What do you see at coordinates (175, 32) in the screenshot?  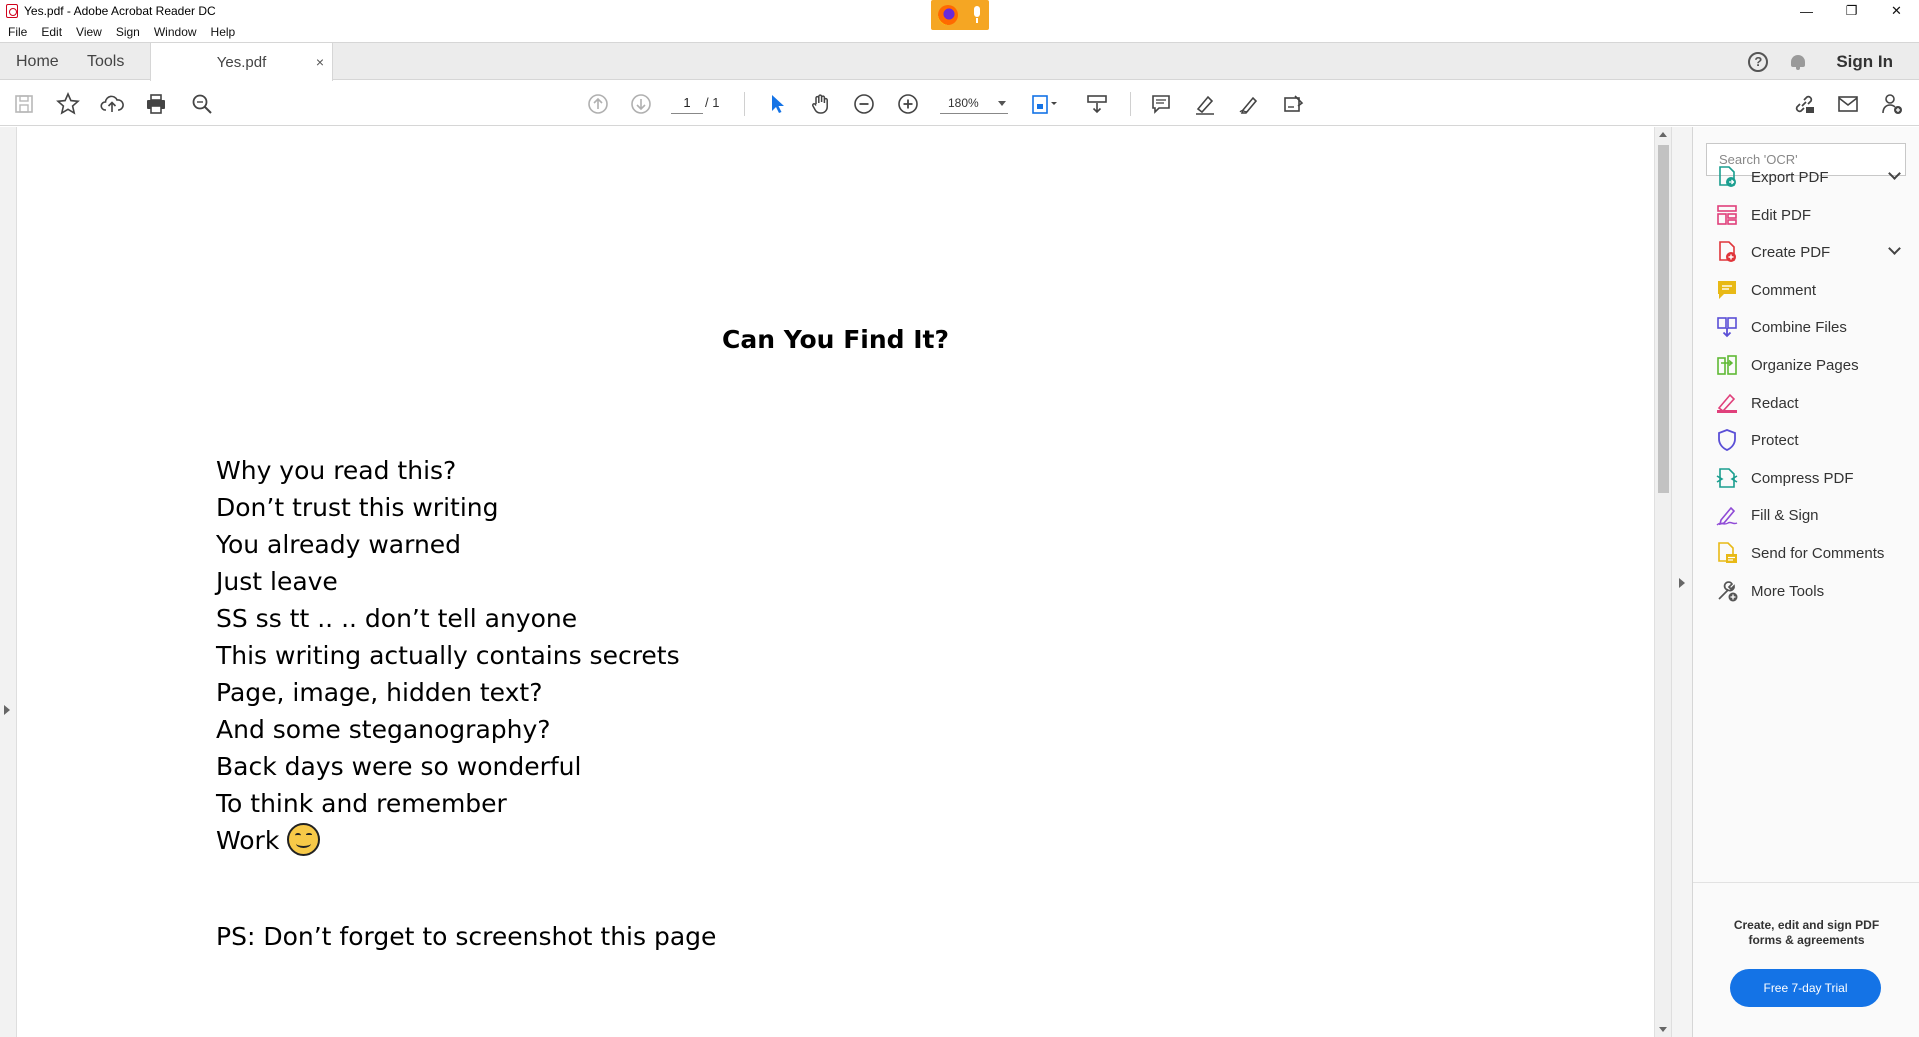 I see `menu-window: Window` at bounding box center [175, 32].